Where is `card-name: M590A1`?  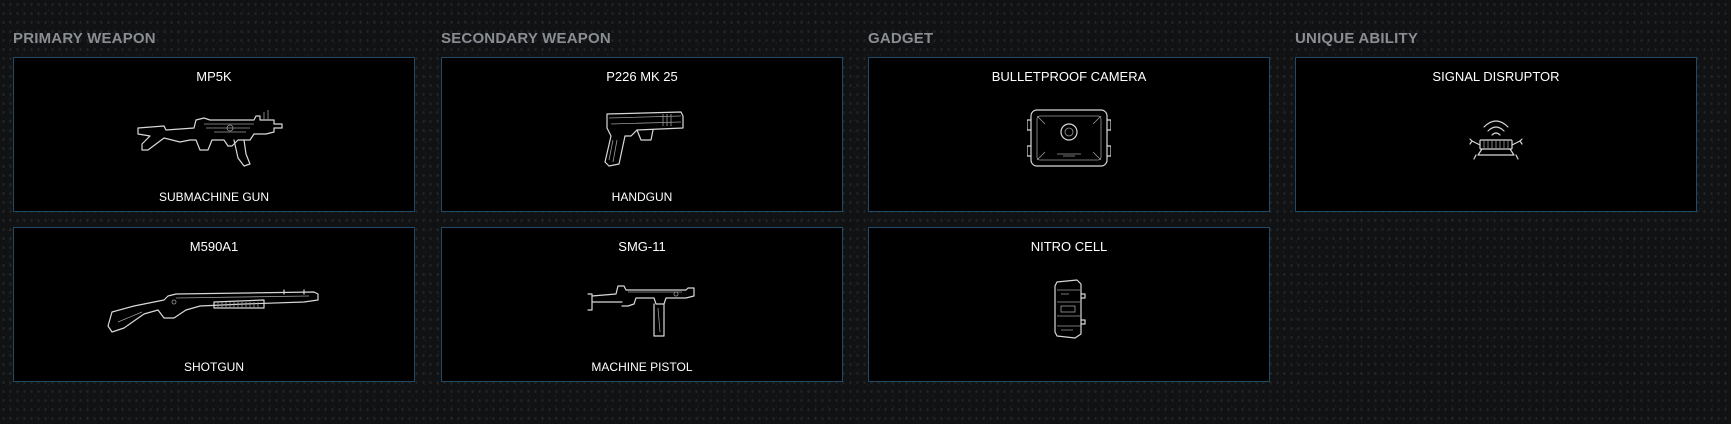 card-name: M590A1 is located at coordinates (214, 246).